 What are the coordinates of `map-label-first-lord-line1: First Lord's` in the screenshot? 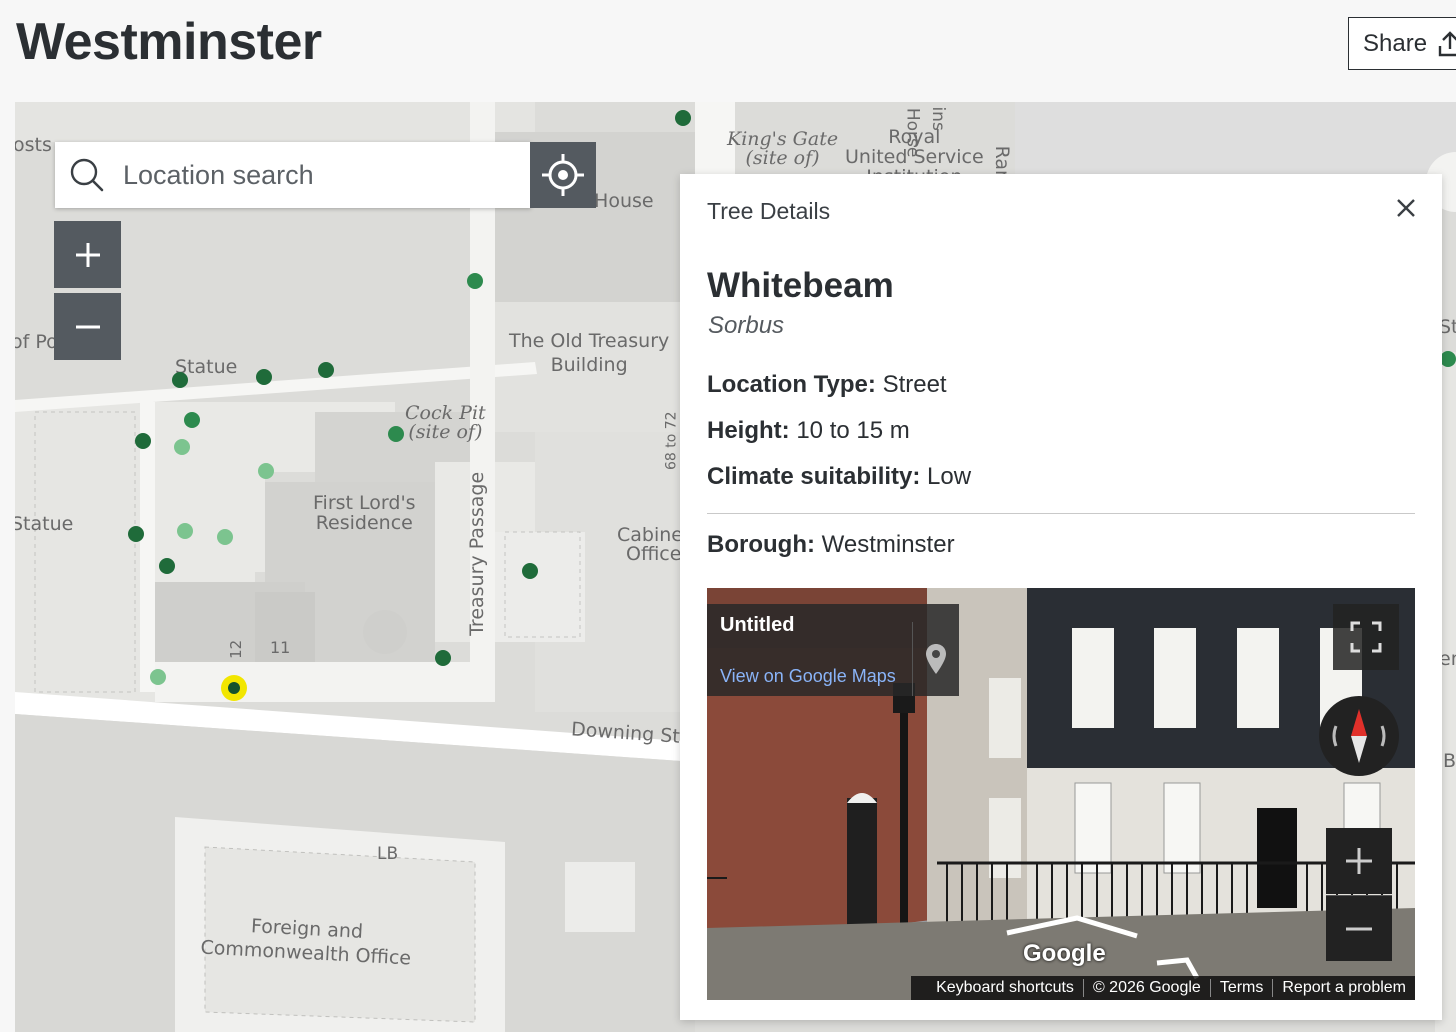 It's located at (364, 503).